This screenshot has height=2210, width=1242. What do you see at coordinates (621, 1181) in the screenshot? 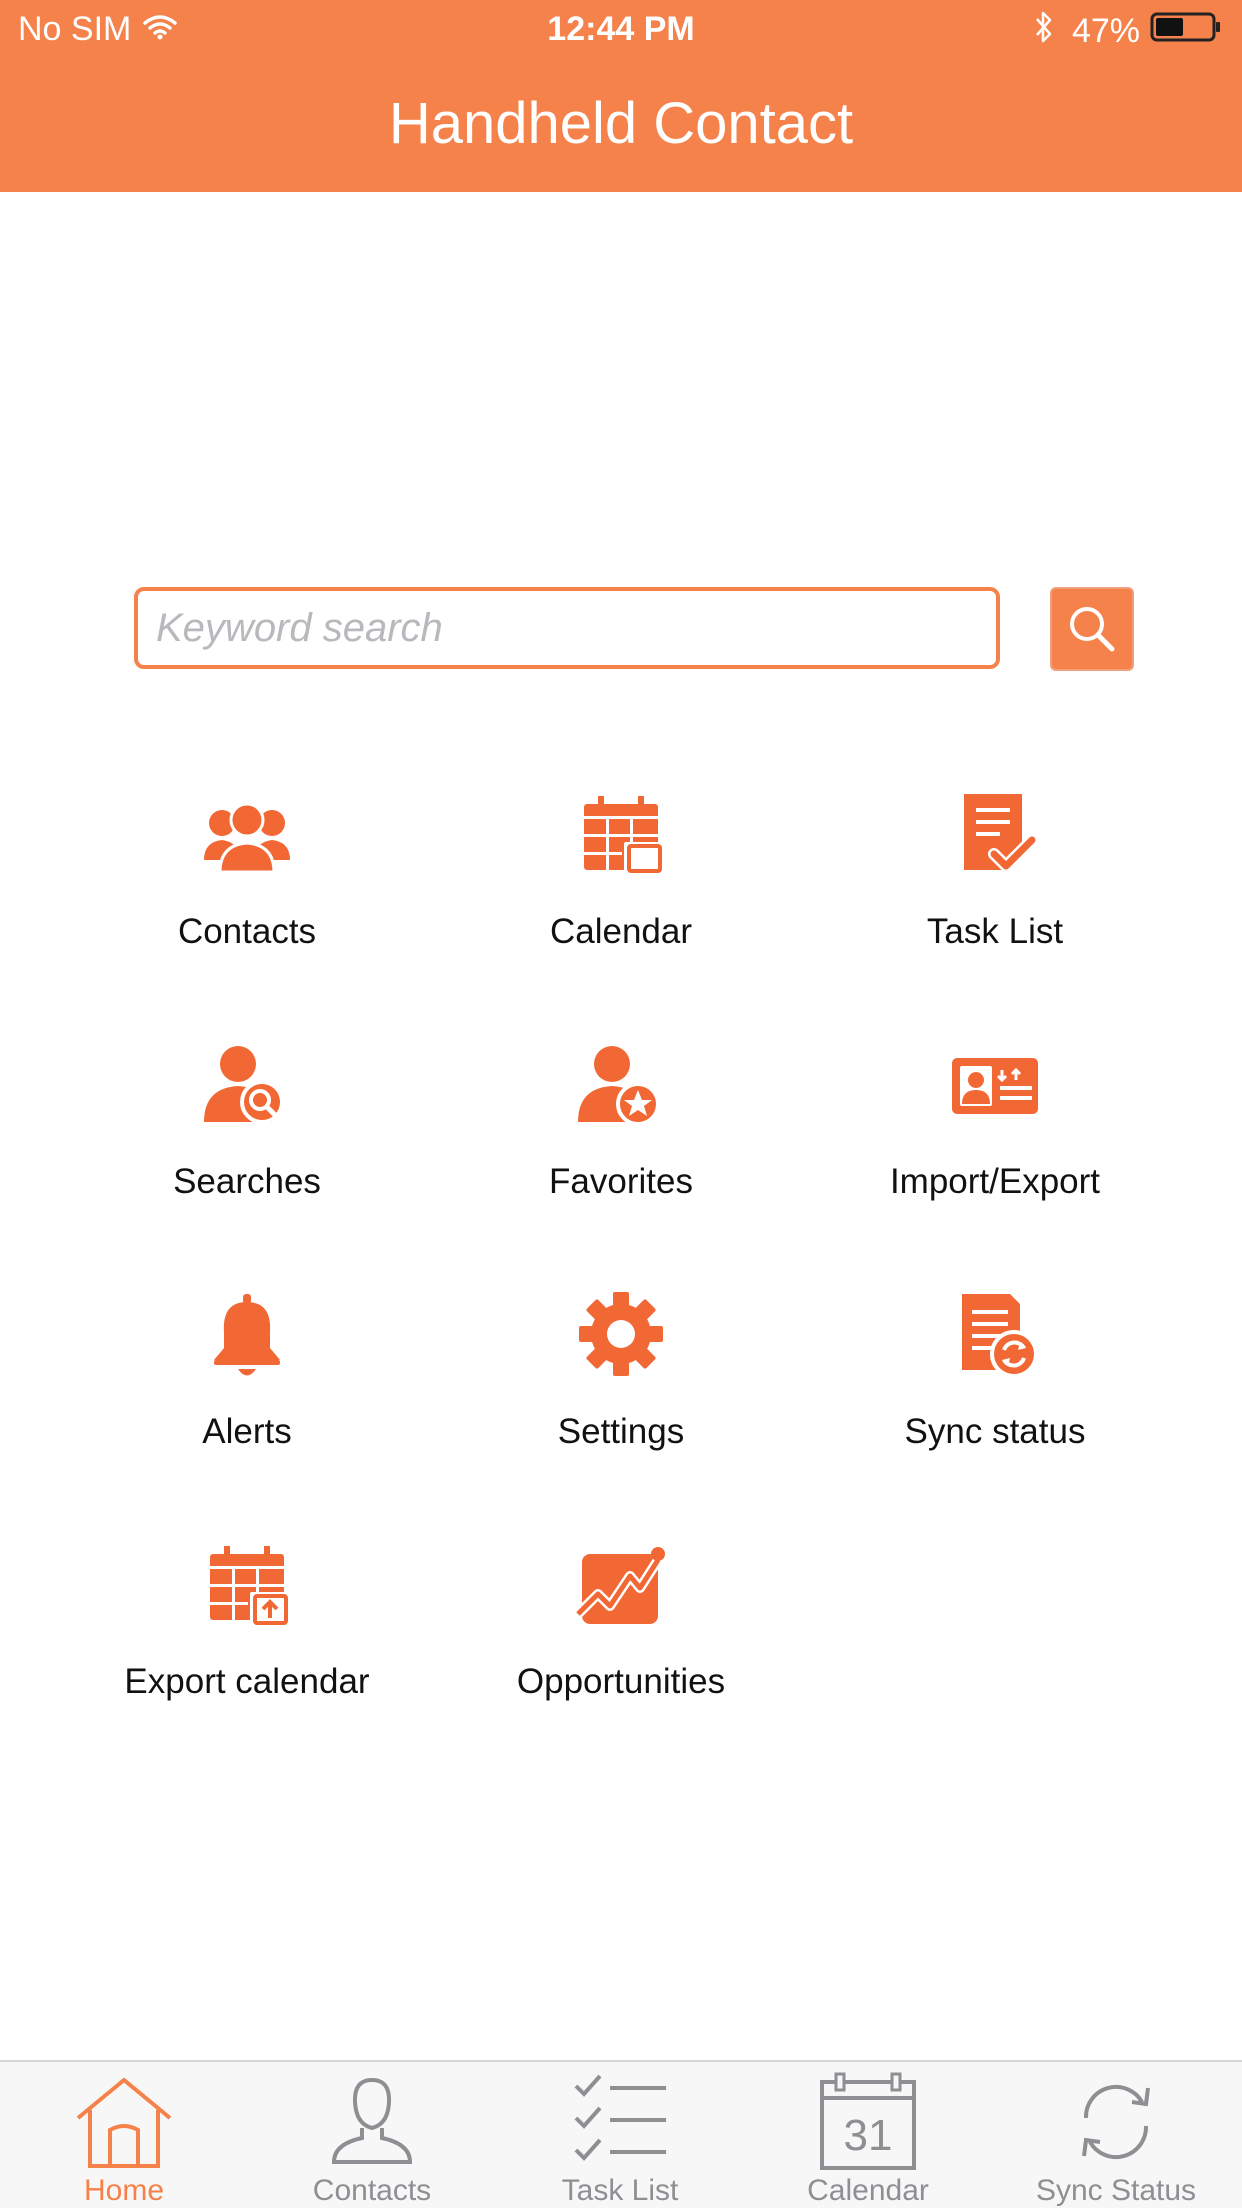
I see `tile-label: Favorites` at bounding box center [621, 1181].